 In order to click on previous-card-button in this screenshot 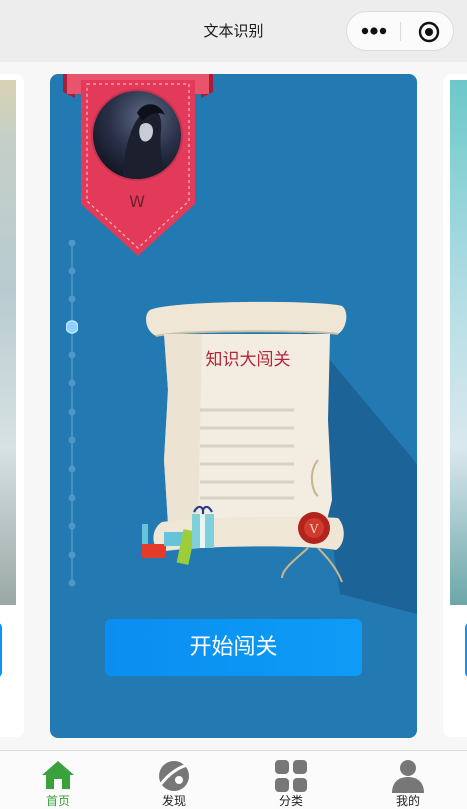, I will do `click(1, 650)`.